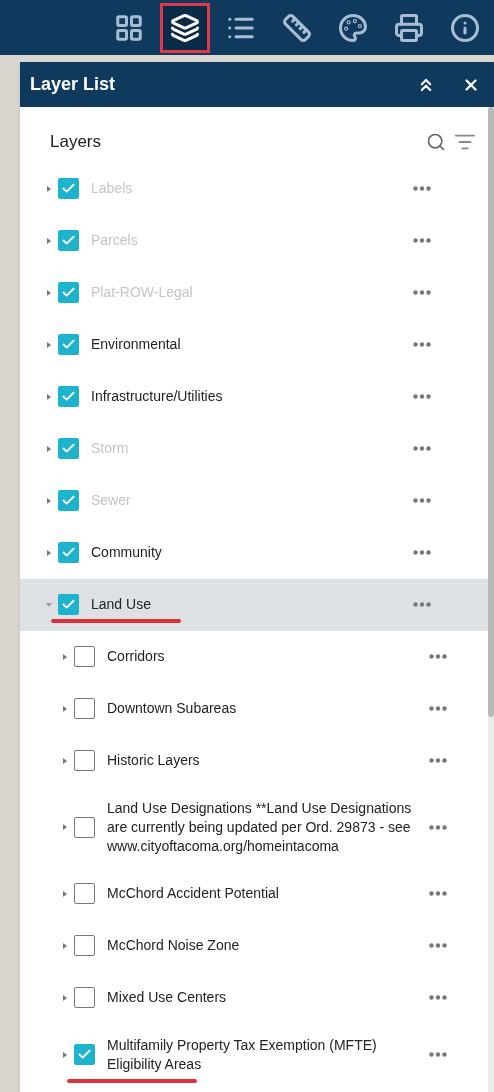 The height and width of the screenshot is (1092, 494). I want to click on panel-title: Layer List, so click(73, 84).